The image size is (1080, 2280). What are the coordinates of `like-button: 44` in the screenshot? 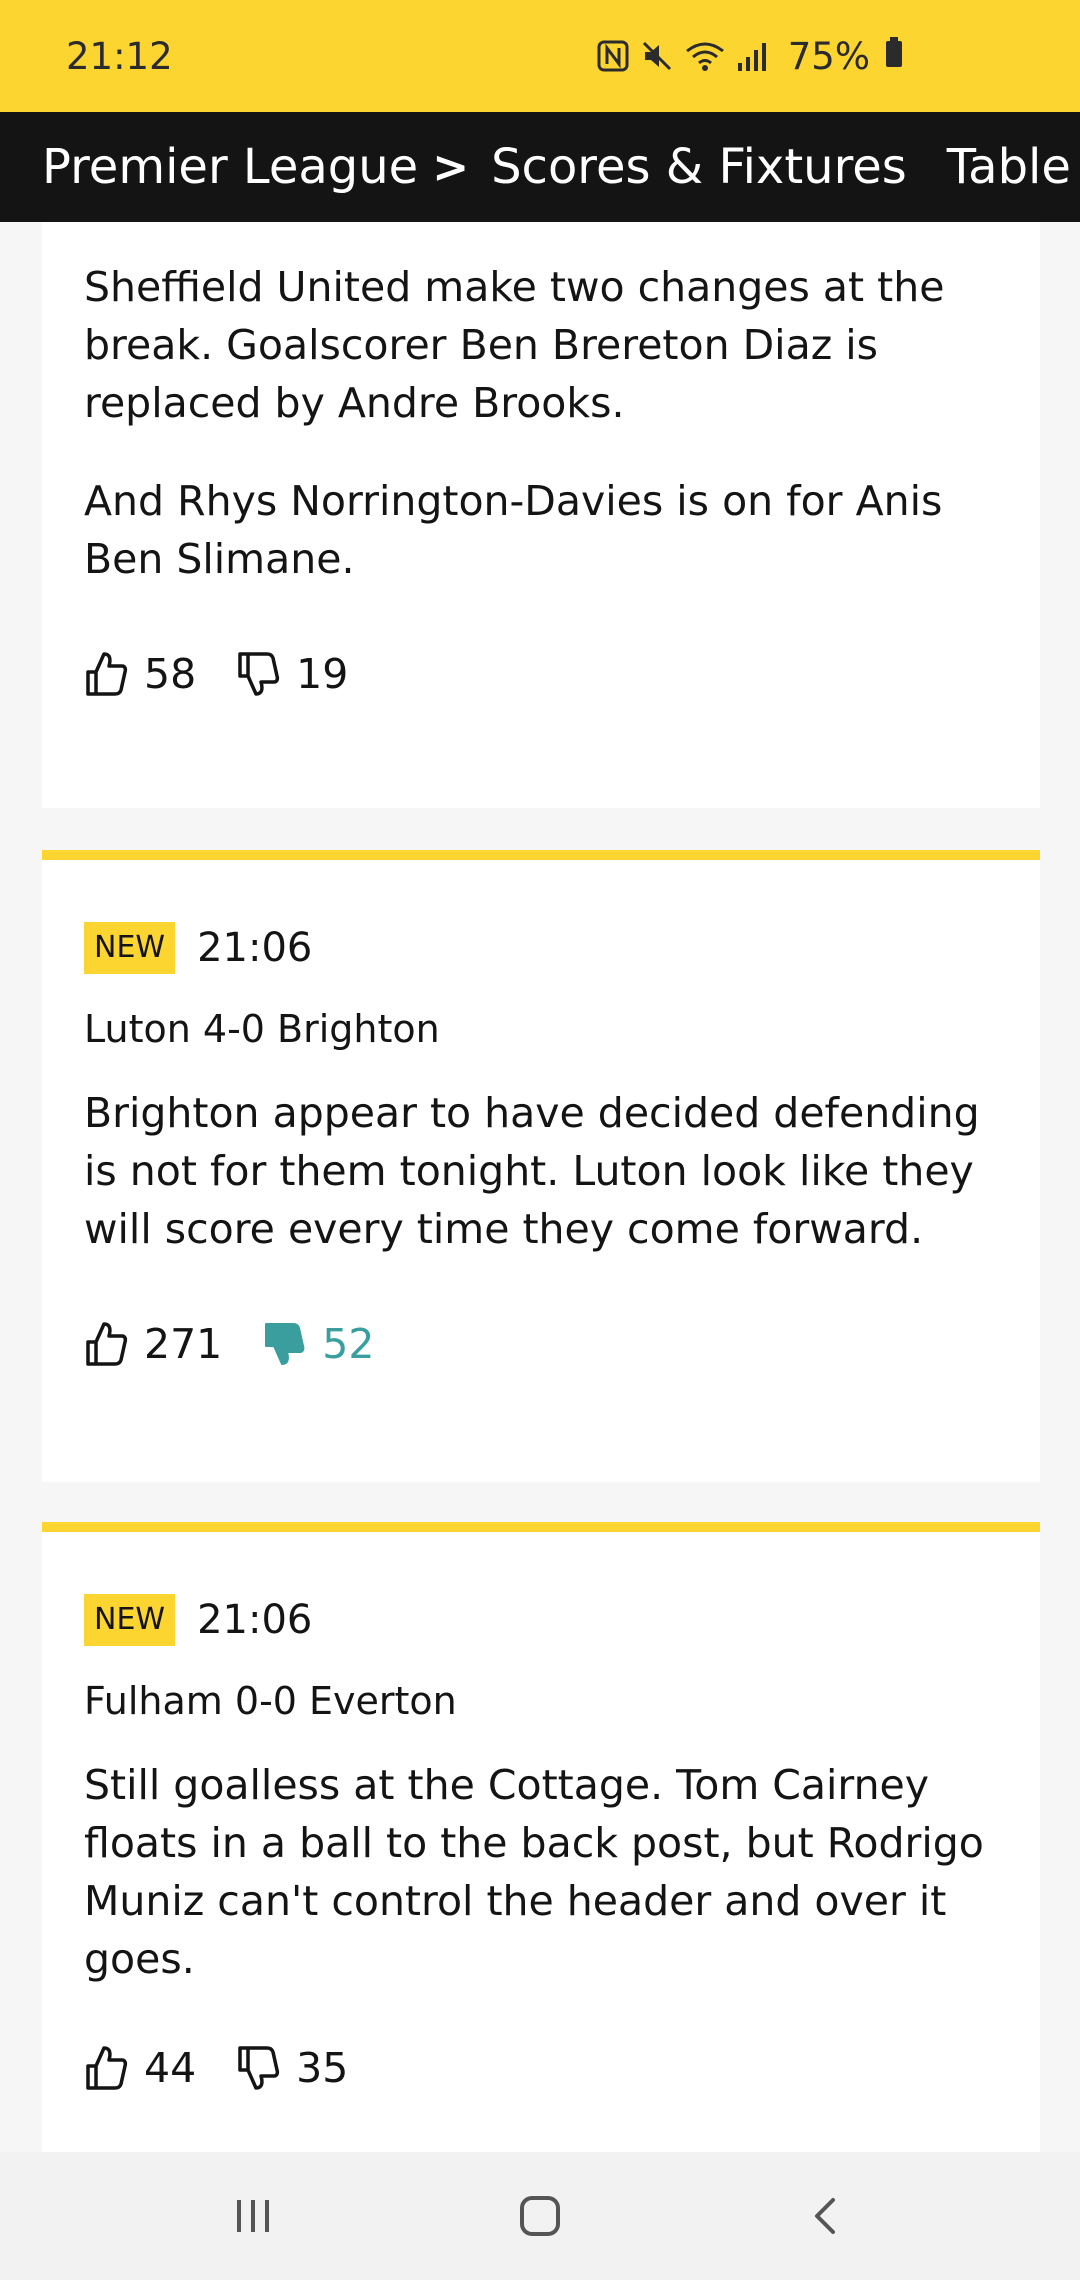 It's located at (140, 2068).